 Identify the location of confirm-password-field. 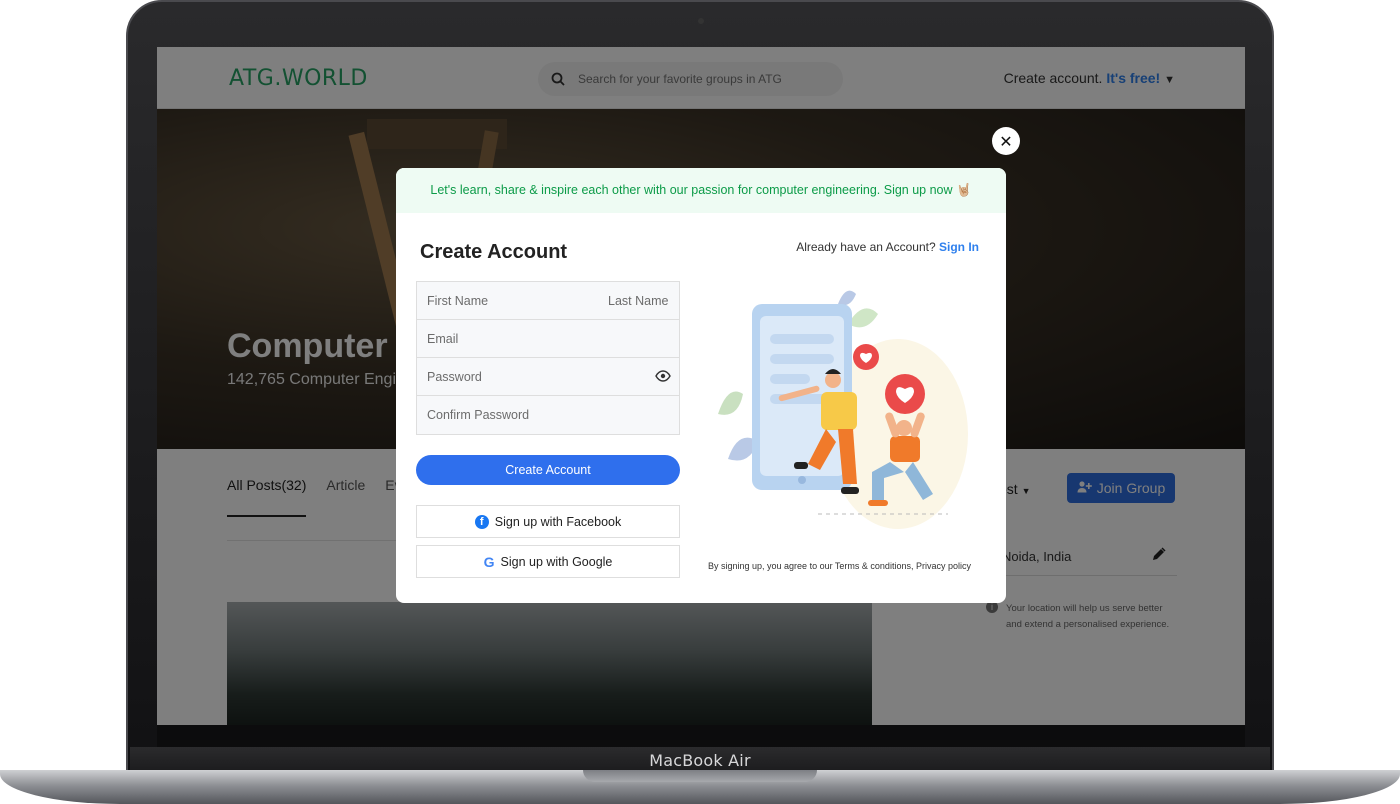
(548, 415).